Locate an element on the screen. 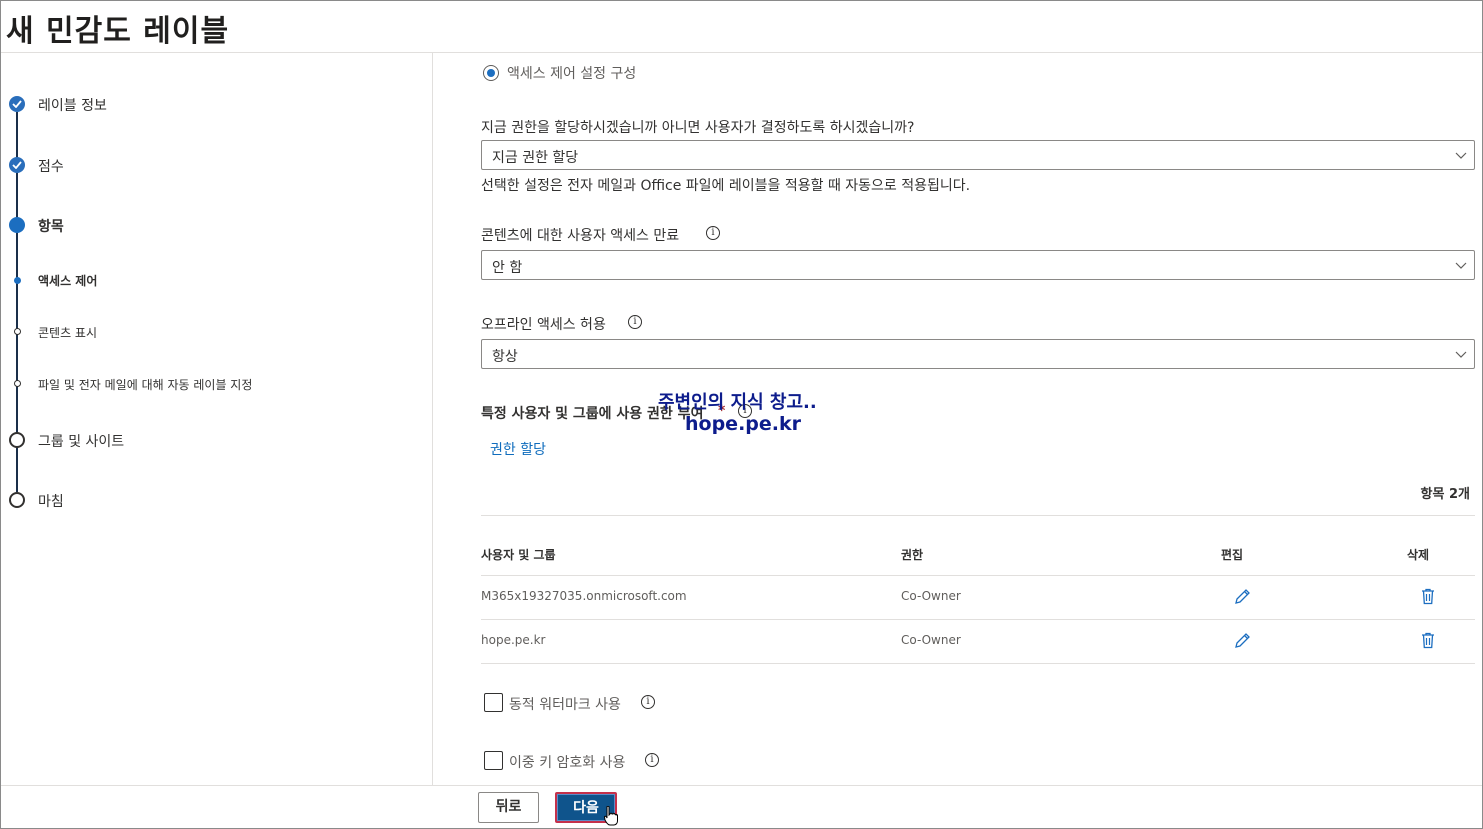 This screenshot has height=829, width=1483. step-label: 액세스 제어 is located at coordinates (68, 281).